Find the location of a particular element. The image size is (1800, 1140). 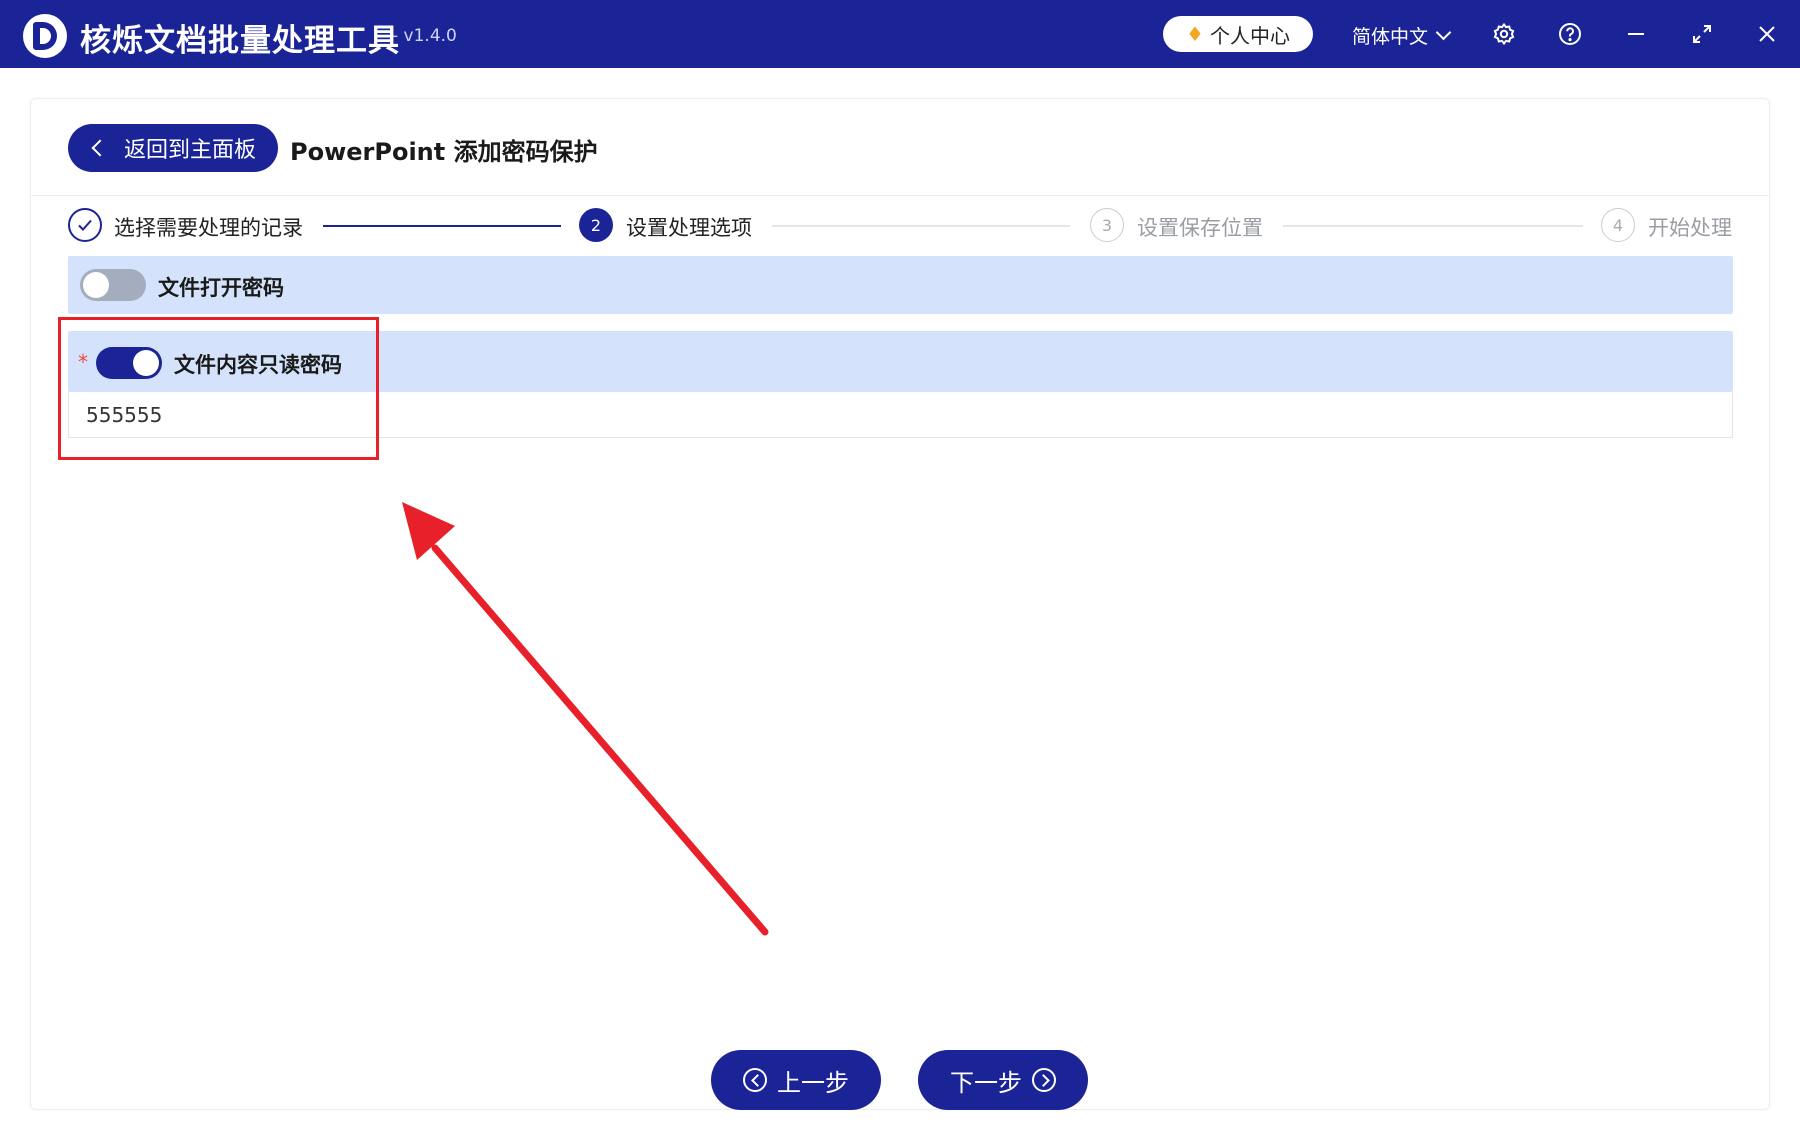

app-version: - v1.4.0 is located at coordinates (424, 36).